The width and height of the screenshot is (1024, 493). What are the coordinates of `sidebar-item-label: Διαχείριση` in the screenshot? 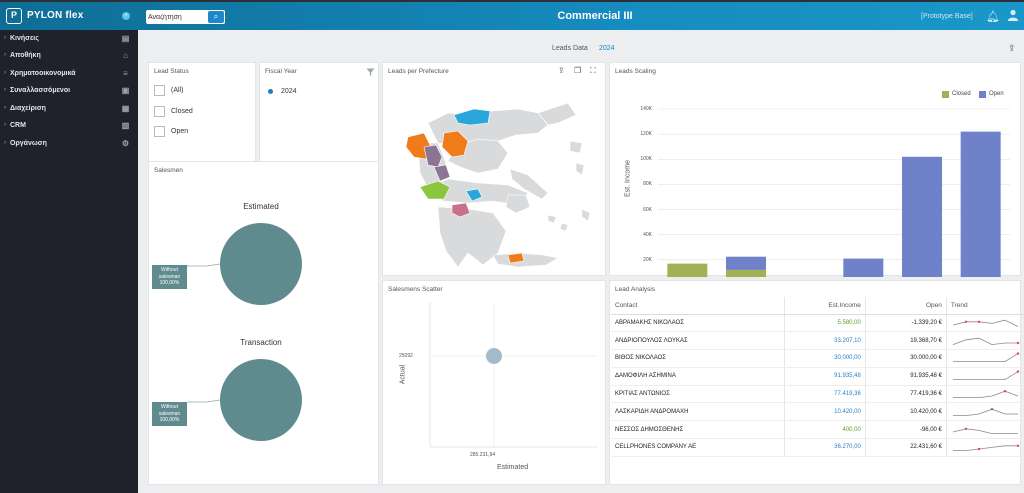 It's located at (28, 108).